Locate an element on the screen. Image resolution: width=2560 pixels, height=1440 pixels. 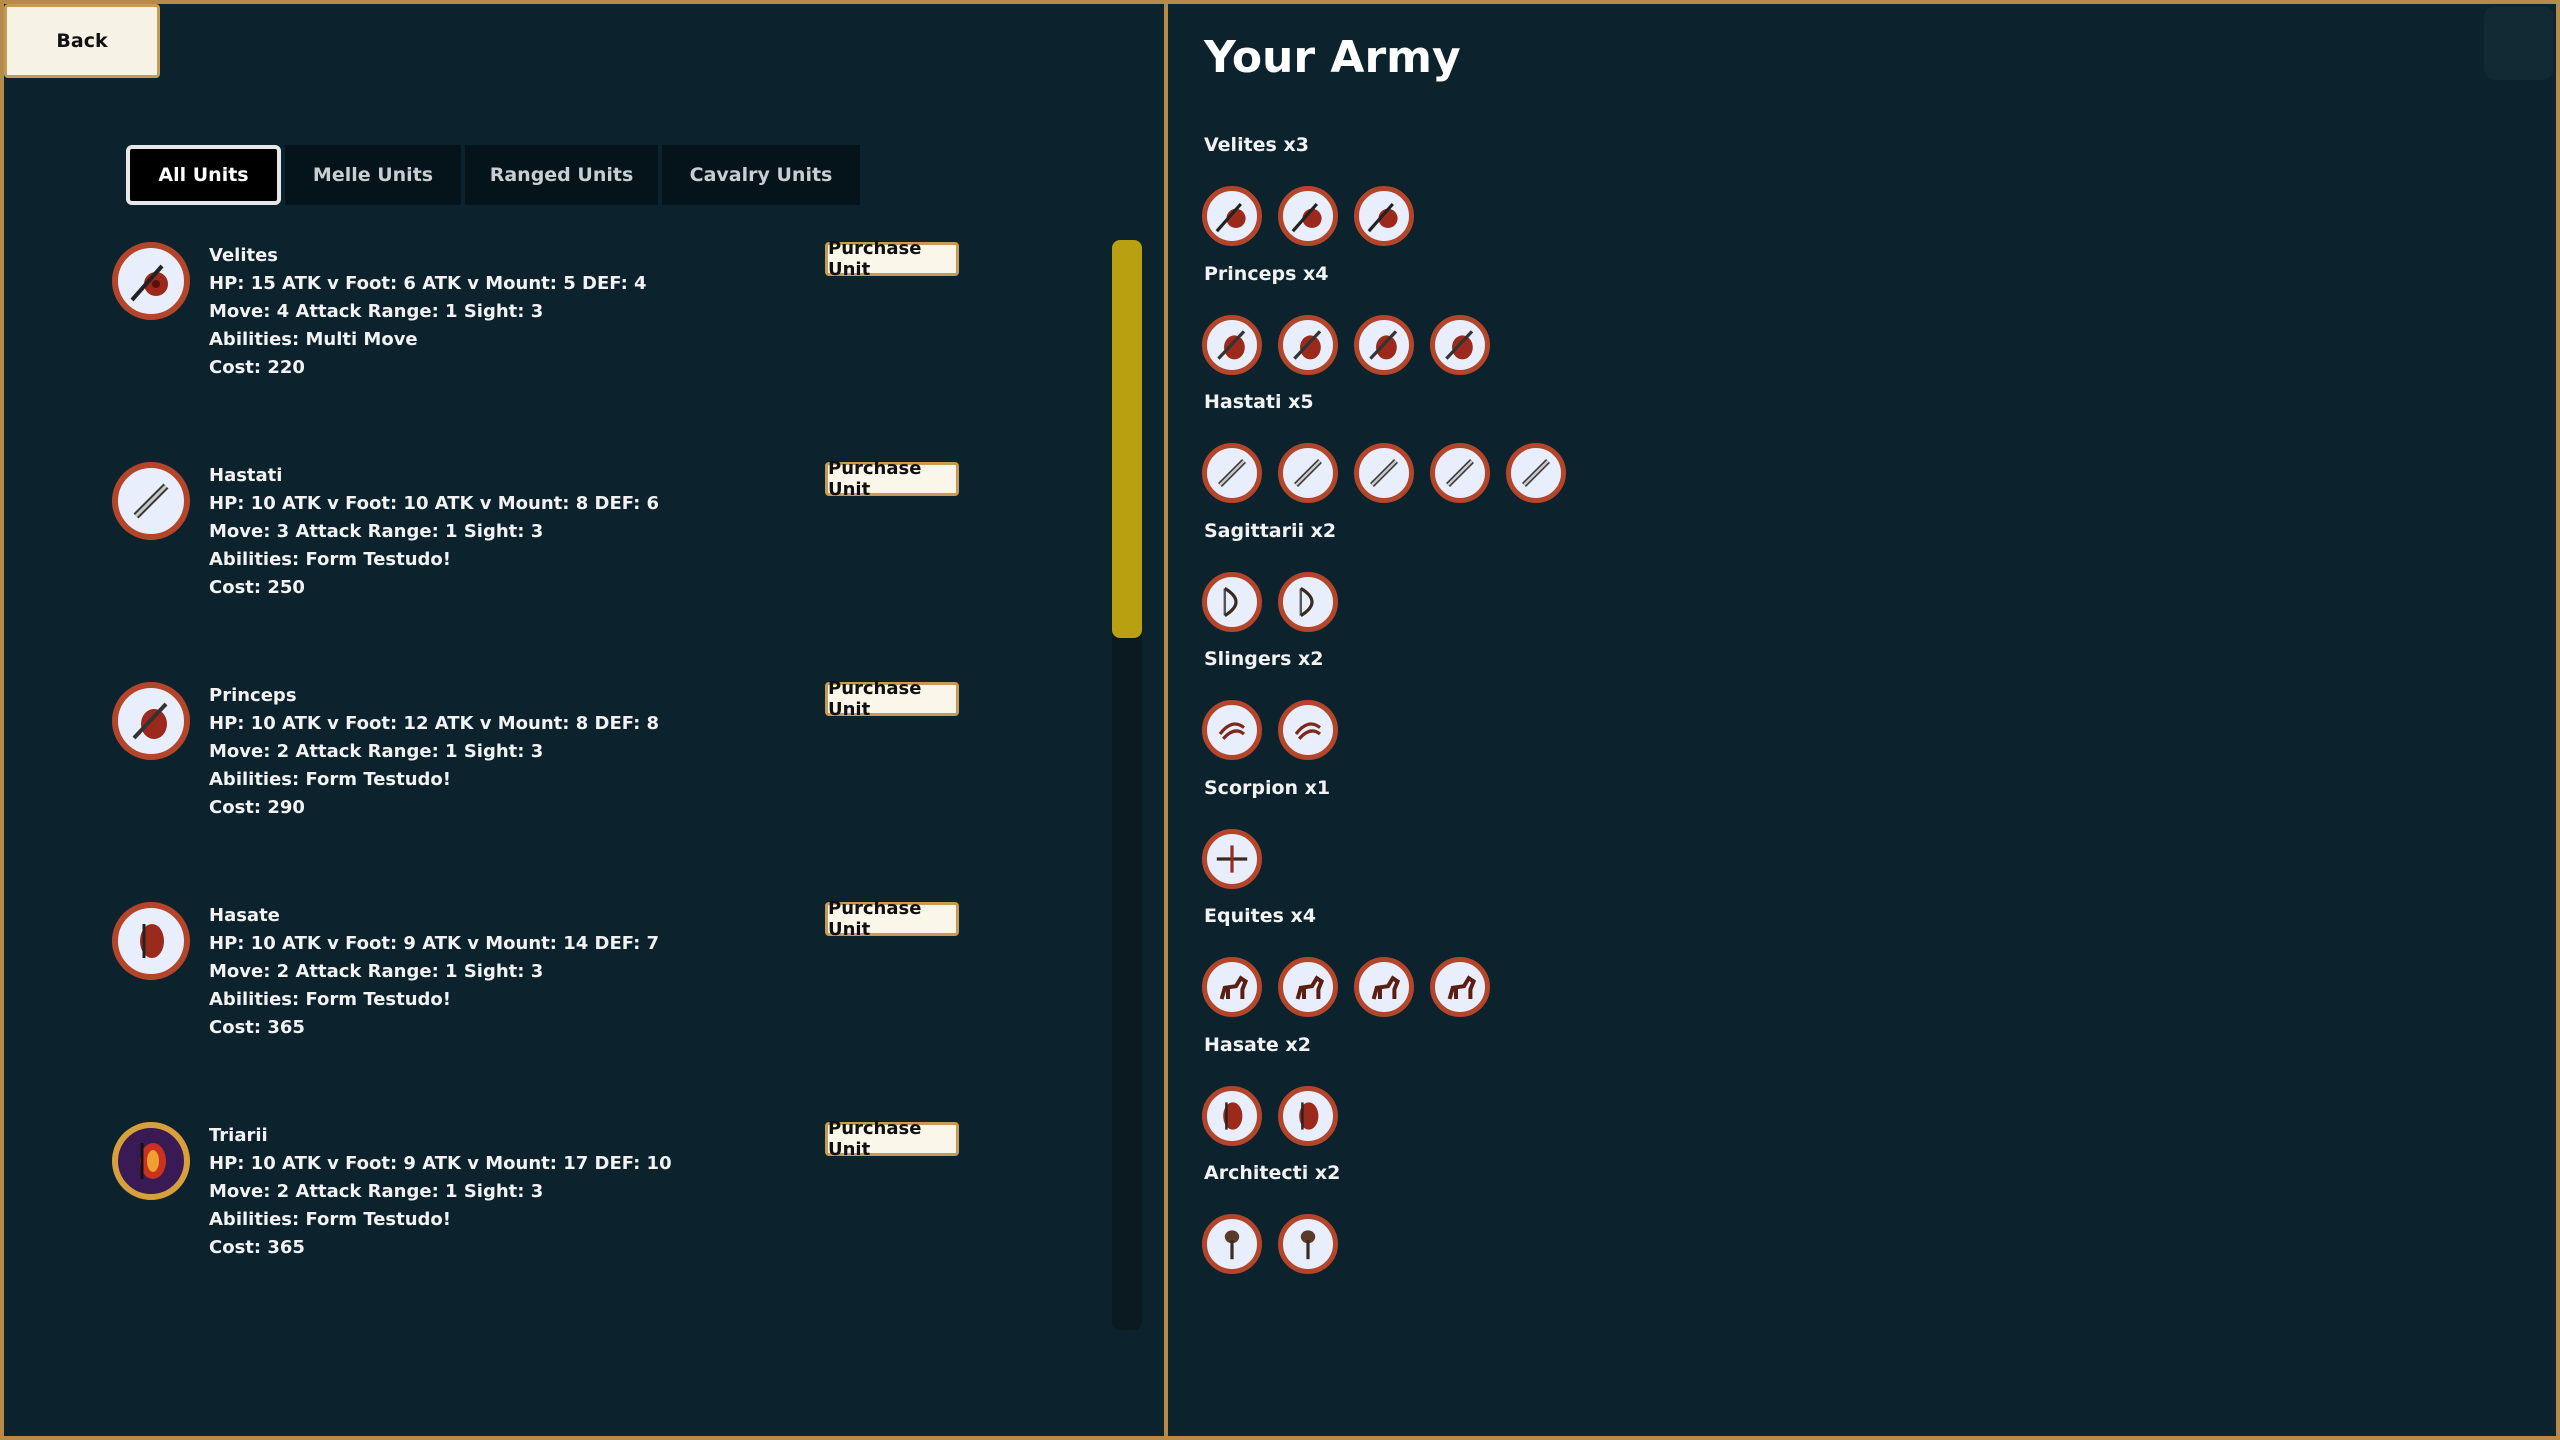
army-group-label: Architecti x2 is located at coordinates (1272, 1173).